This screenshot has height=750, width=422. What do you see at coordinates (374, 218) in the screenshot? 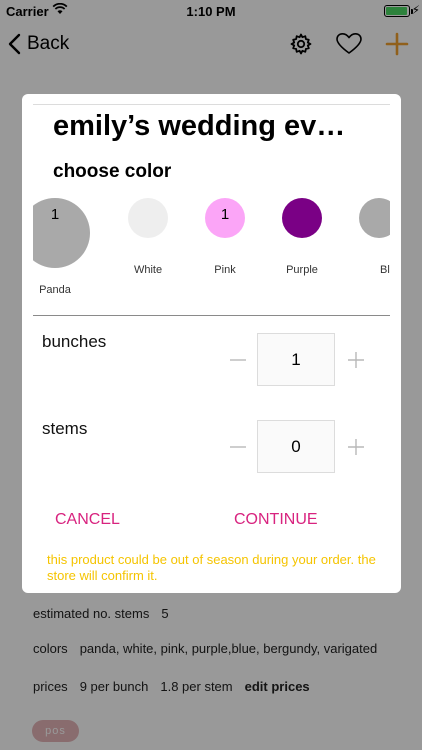
I see `swatch-blue-circle` at bounding box center [374, 218].